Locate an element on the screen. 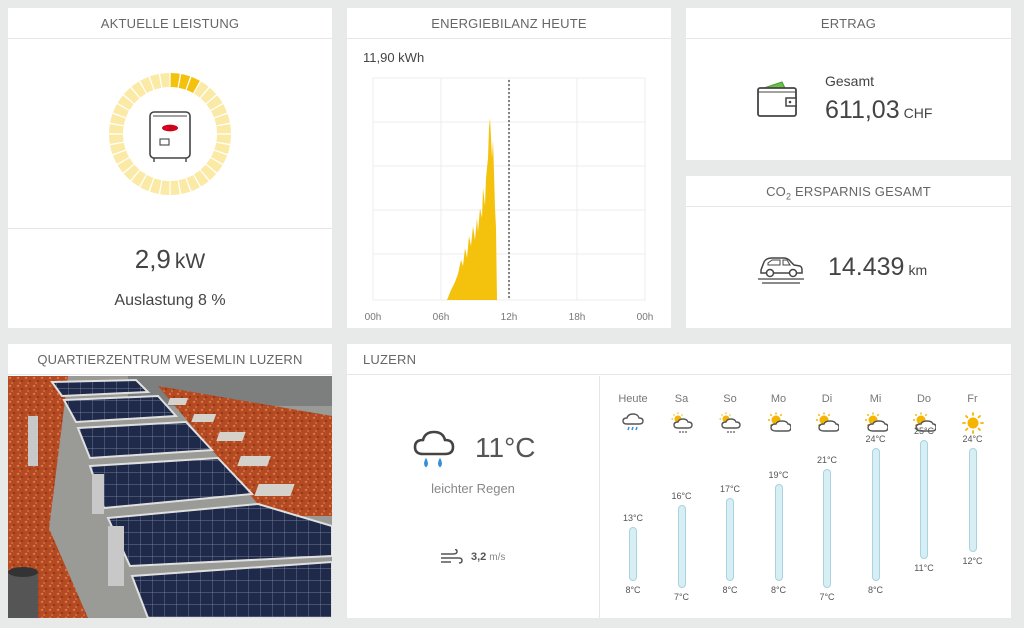 The height and width of the screenshot is (628, 1024). energy-chart: 00h 06h 12h 18h 00h is located at coordinates (511, 197).